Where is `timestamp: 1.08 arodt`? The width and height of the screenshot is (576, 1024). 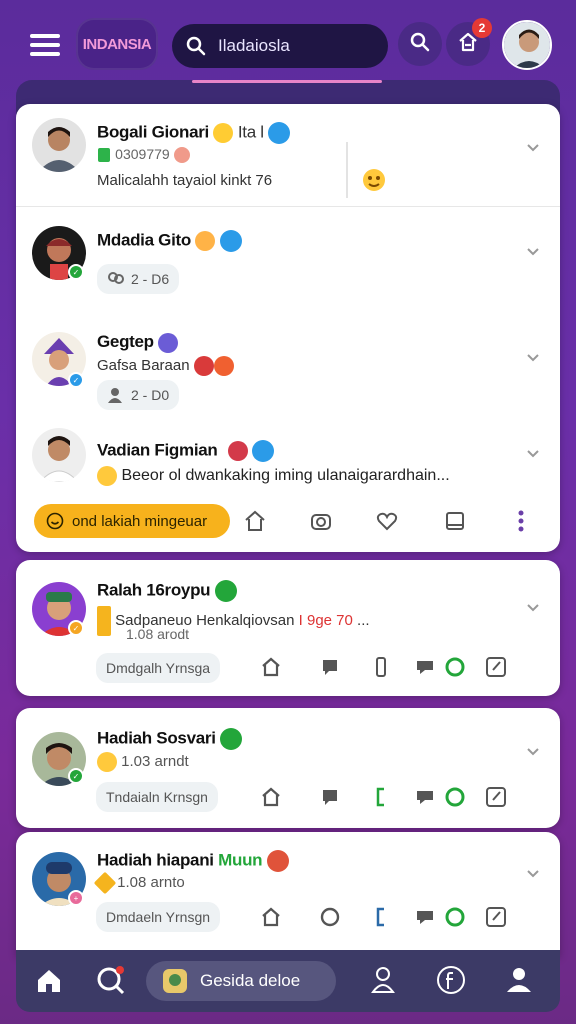 timestamp: 1.08 arodt is located at coordinates (158, 634).